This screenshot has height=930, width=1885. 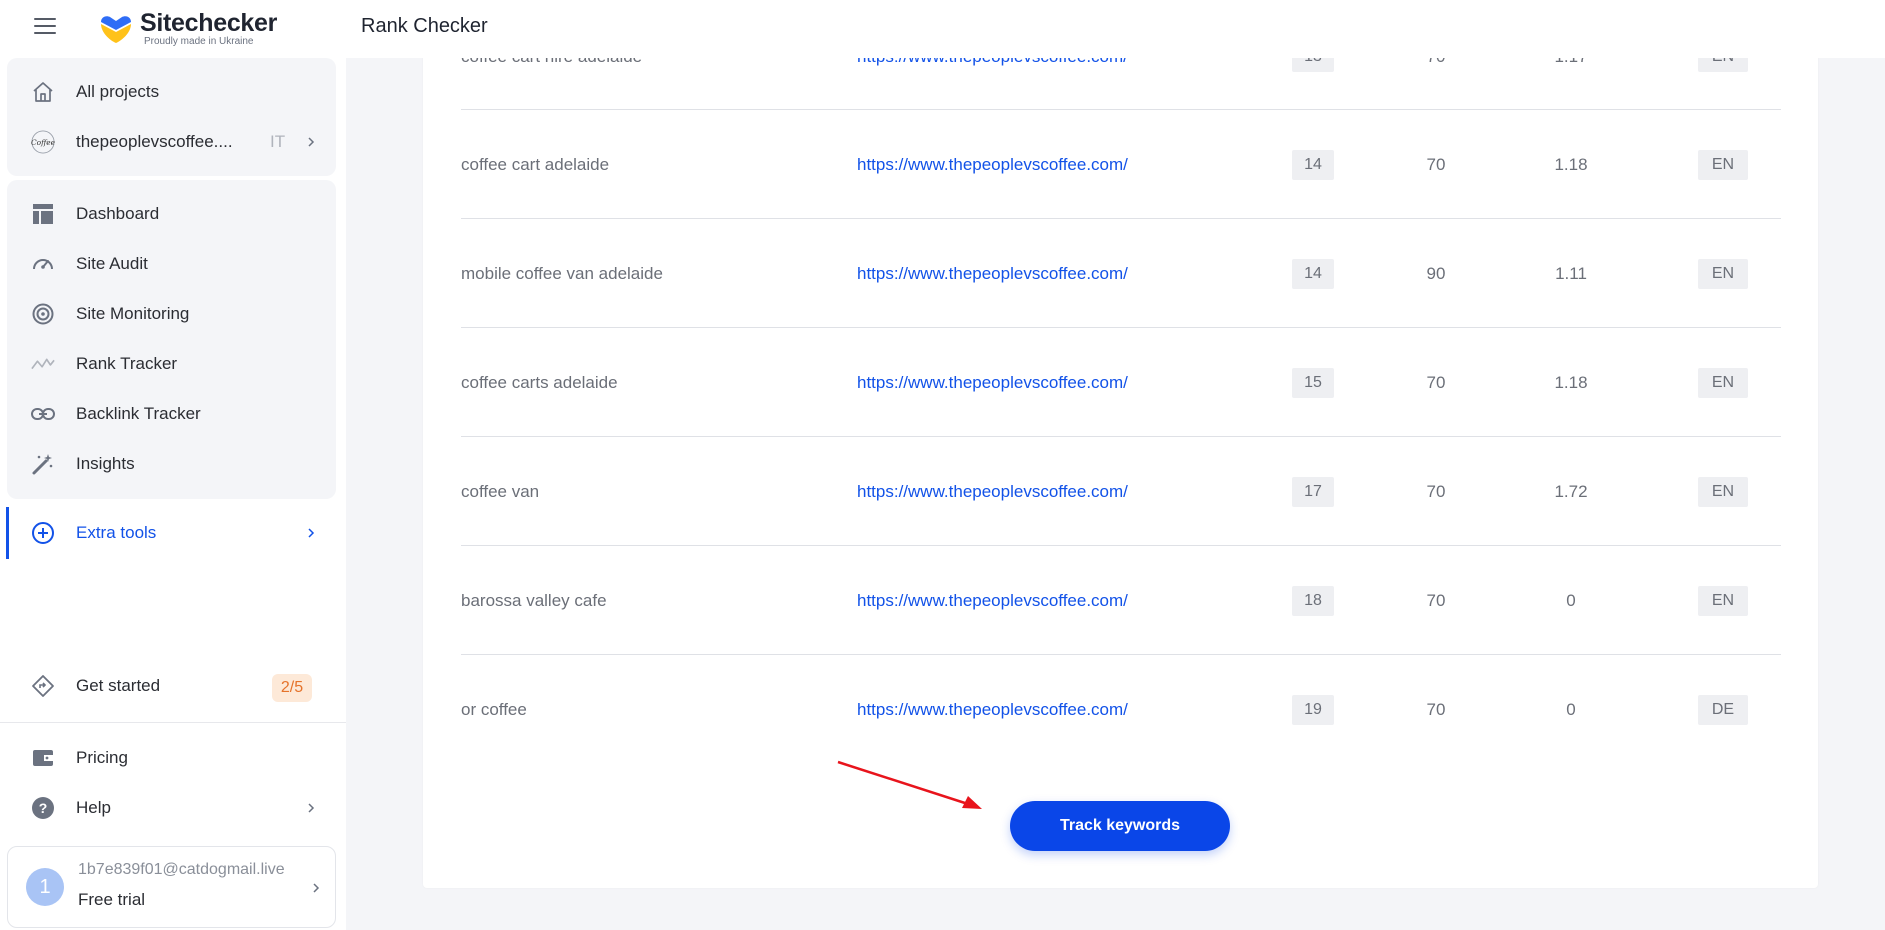 I want to click on sidebar-item-insights: Insights, so click(x=173, y=464).